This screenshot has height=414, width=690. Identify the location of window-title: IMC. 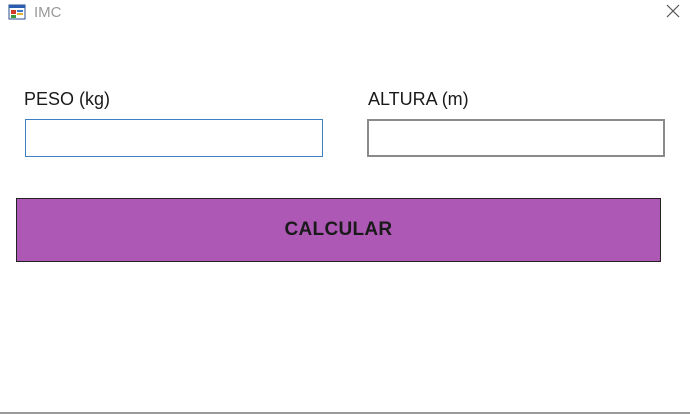
(48, 12).